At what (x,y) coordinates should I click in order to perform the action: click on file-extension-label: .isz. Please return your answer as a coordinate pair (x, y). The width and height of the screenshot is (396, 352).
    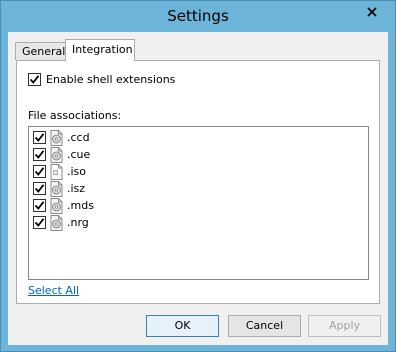
    Looking at the image, I should click on (76, 188).